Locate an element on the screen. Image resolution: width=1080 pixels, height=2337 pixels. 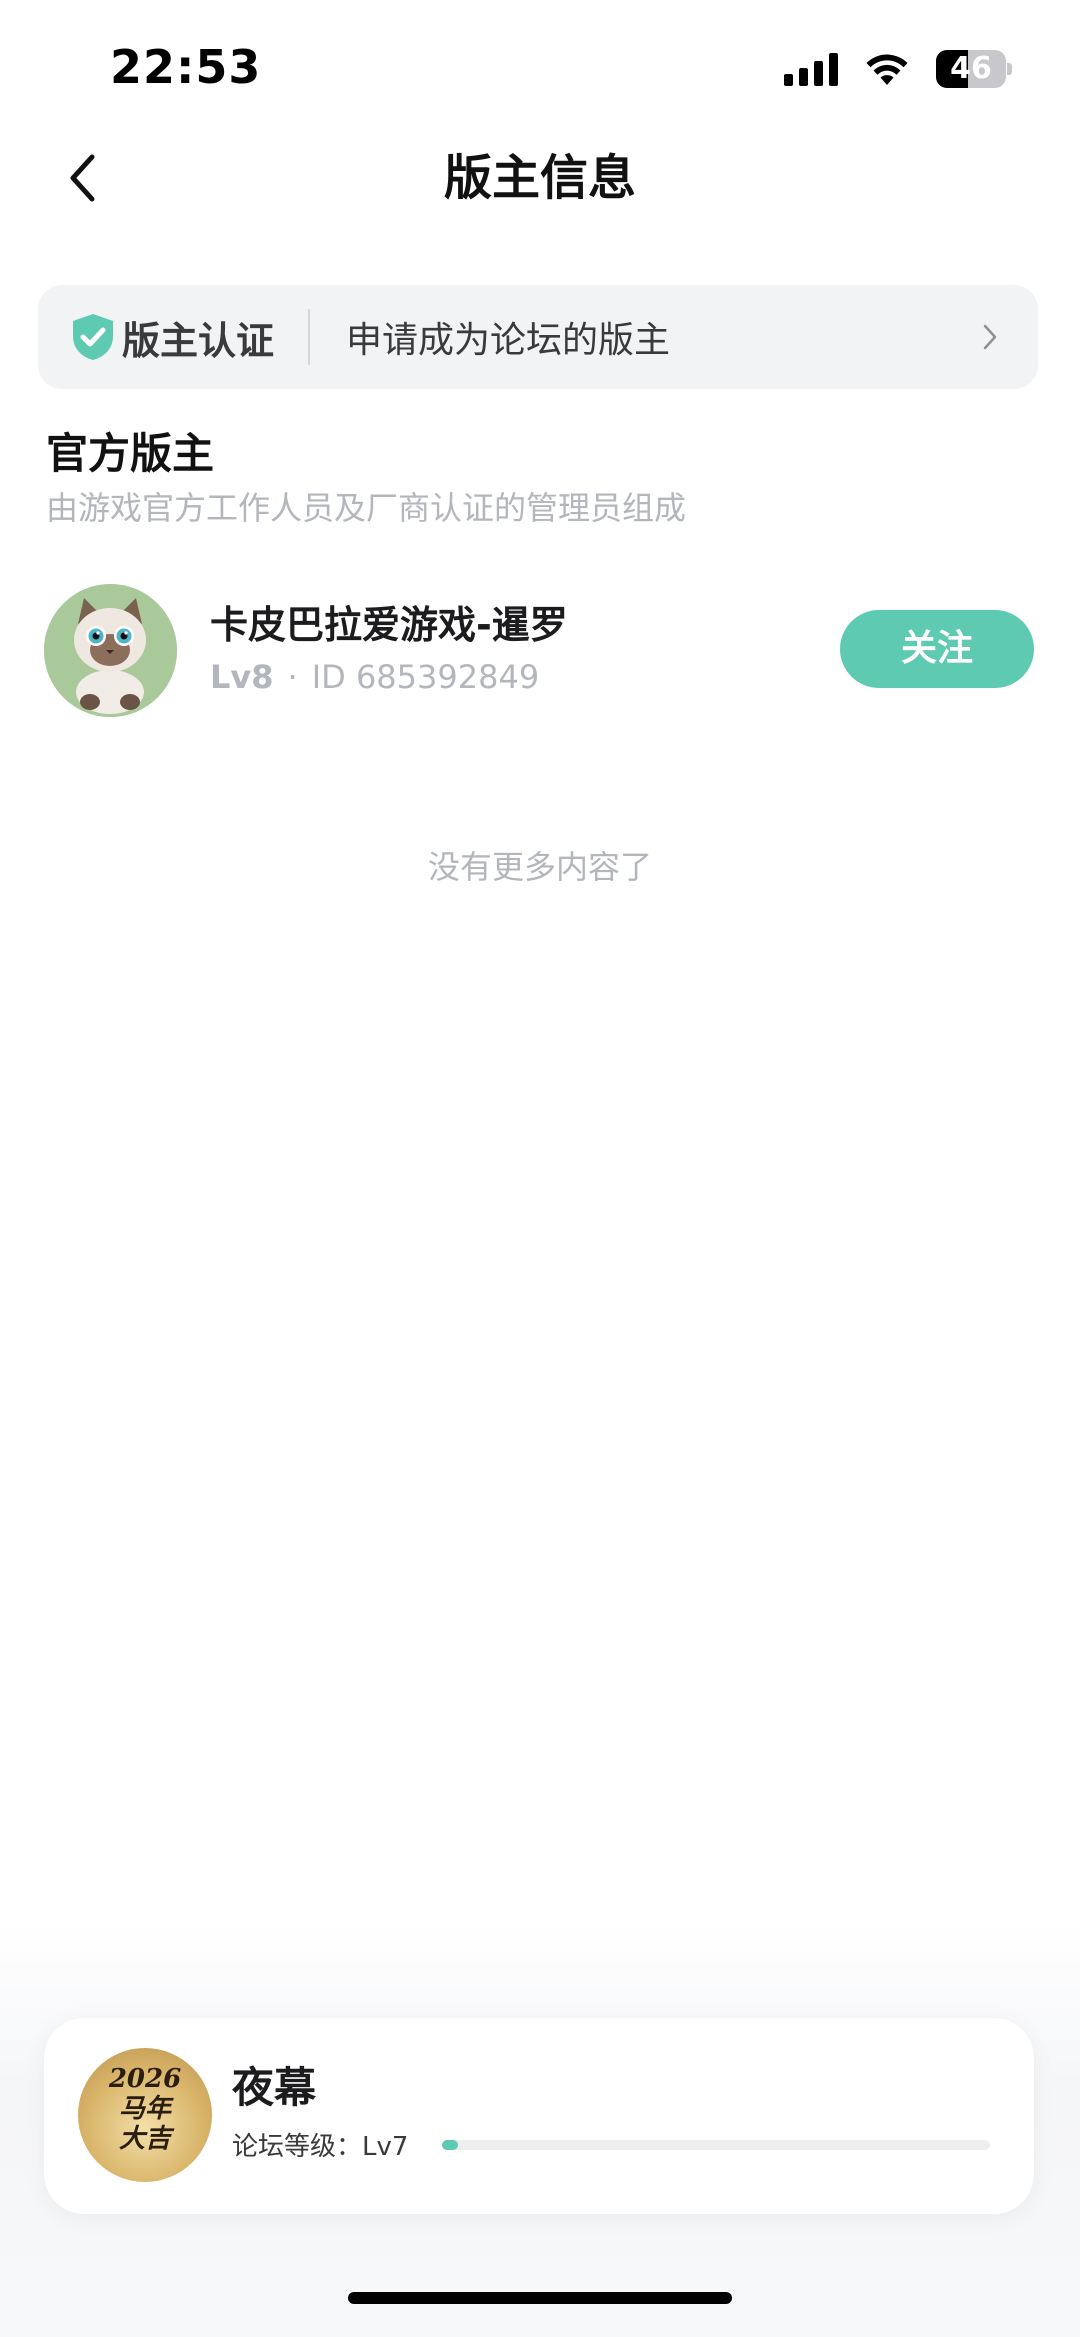
page-title: 版主信息 is located at coordinates (539, 178).